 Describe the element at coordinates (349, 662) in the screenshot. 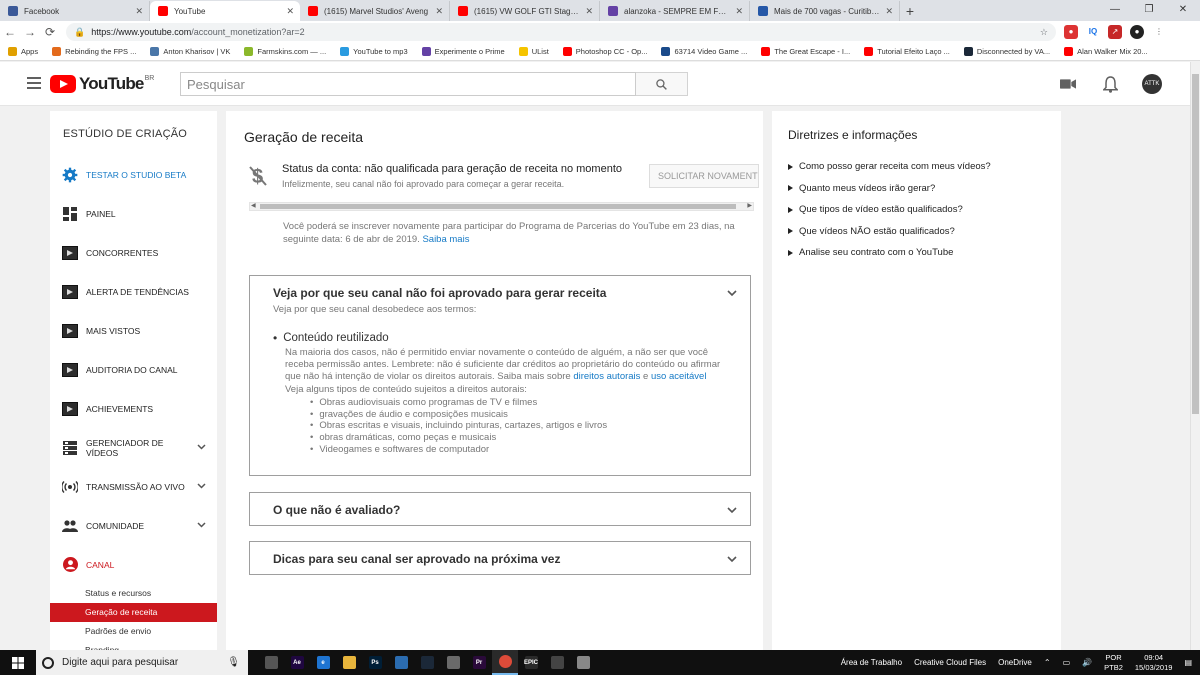

I see `taskbar-app-file-explorer` at that location.